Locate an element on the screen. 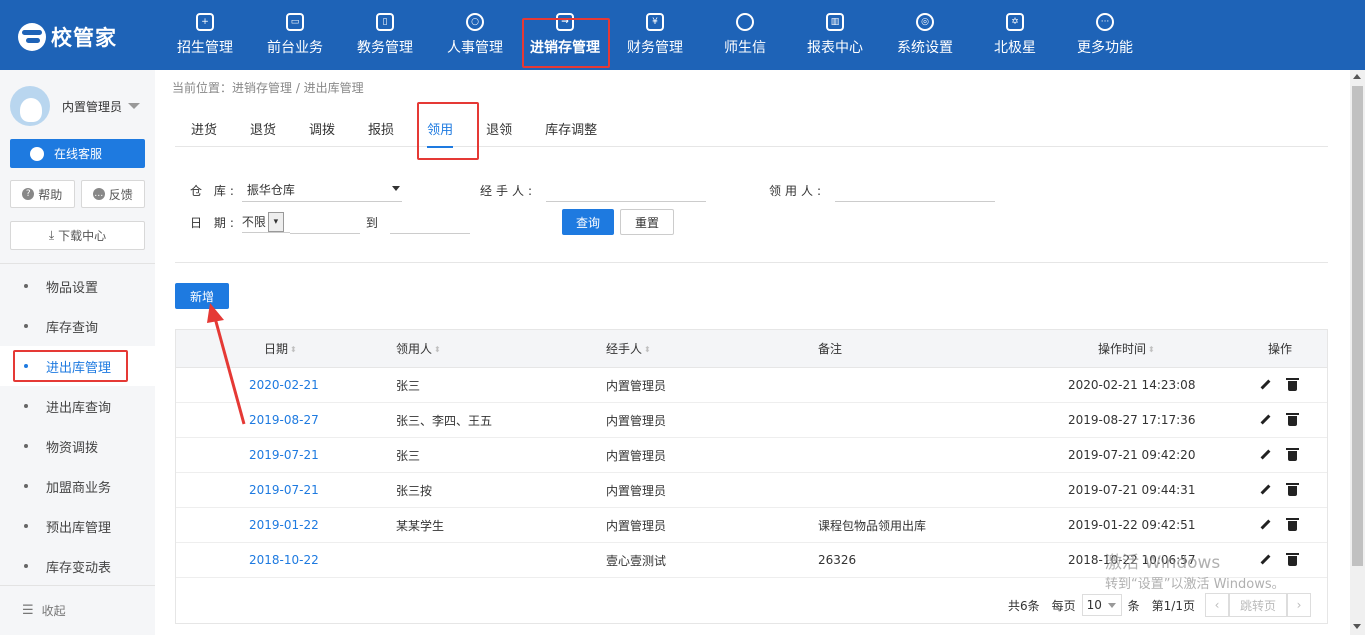 The width and height of the screenshot is (1365, 635). sidebar-item-3: 进出库查询 is located at coordinates (77, 406).